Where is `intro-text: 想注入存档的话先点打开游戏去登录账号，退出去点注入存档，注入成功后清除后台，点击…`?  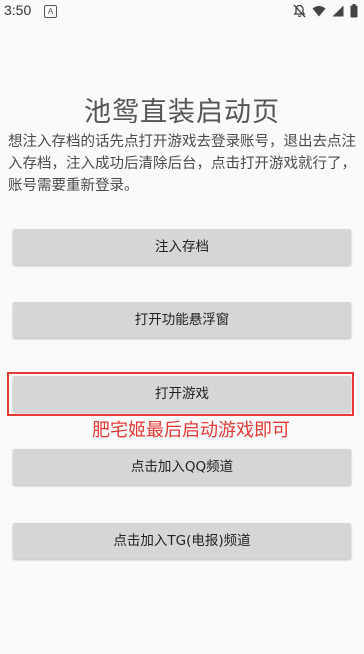 intro-text: 想注入存档的话先点打开游戏去登录账号，退出去点注入存档，注入成功后清除后台，点击… is located at coordinates (182, 164).